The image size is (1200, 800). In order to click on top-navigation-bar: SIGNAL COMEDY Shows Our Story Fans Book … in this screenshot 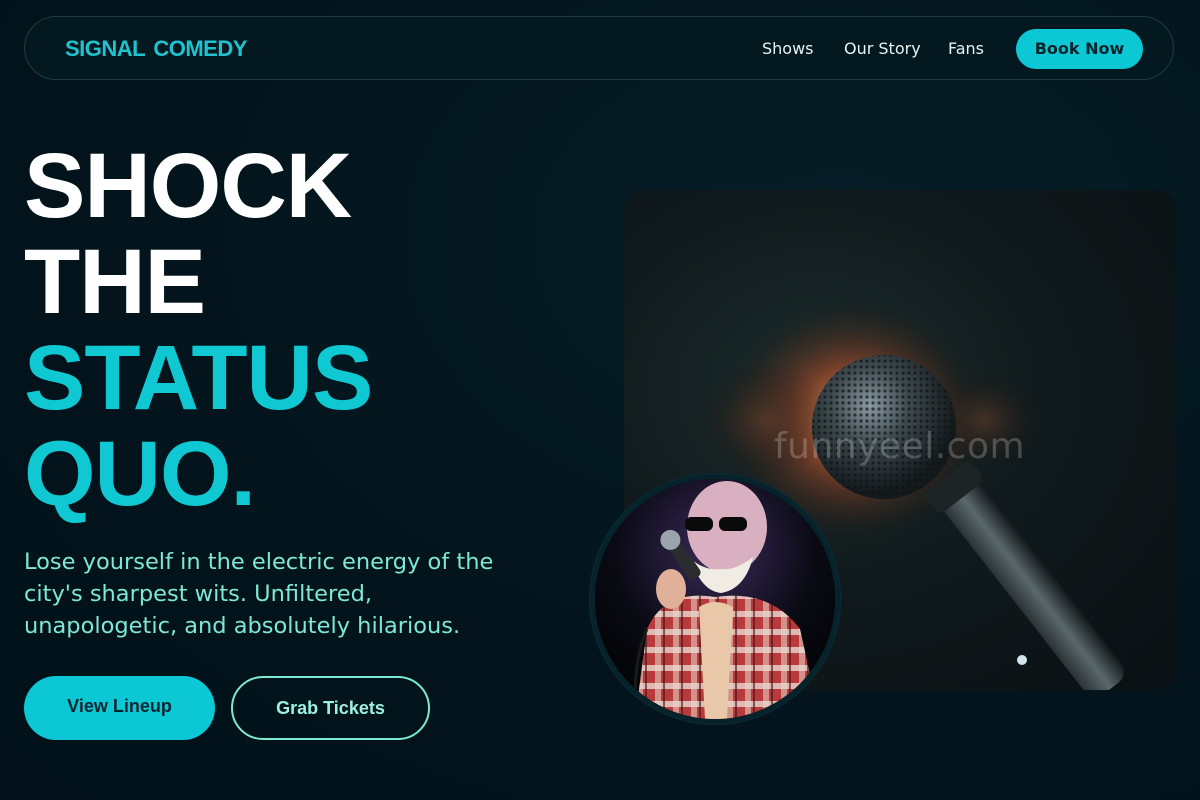, I will do `click(599, 48)`.